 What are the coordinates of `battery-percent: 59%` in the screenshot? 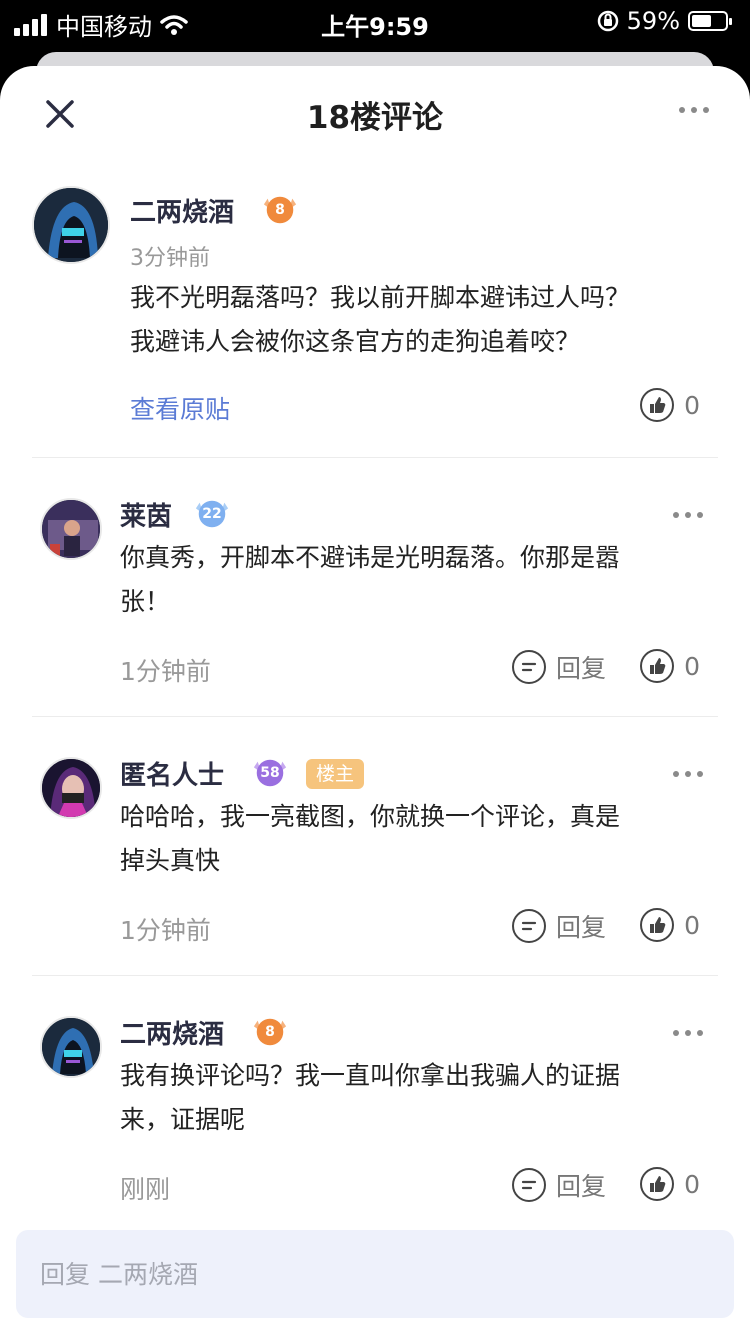 It's located at (653, 21).